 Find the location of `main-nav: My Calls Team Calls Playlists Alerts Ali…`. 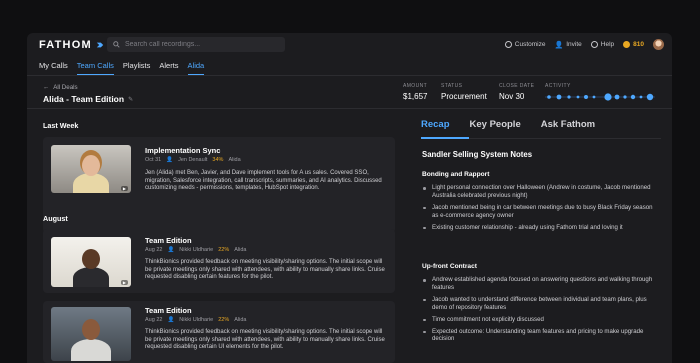

main-nav: My Calls Team Calls Playlists Alerts Ali… is located at coordinates (122, 68).